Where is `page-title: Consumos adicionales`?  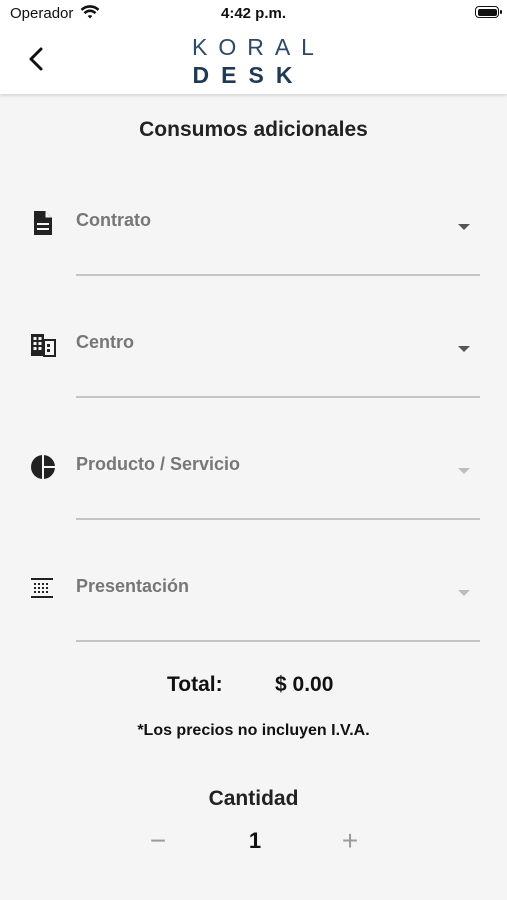 page-title: Consumos adicionales is located at coordinates (253, 129).